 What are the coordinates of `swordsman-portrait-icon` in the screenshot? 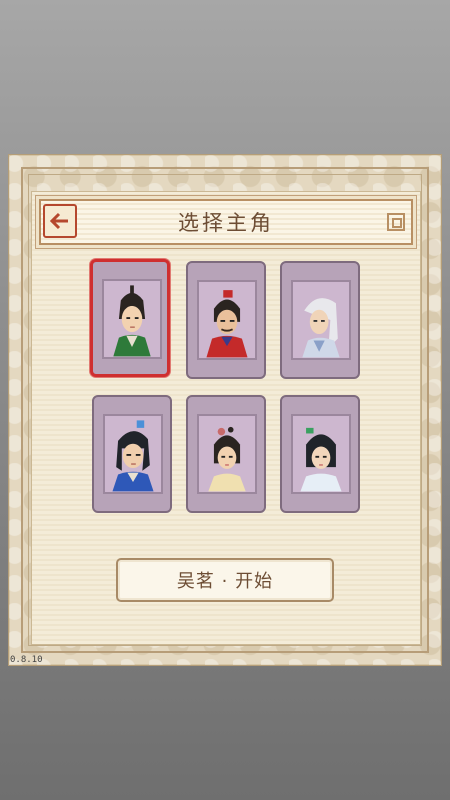 It's located at (227, 320).